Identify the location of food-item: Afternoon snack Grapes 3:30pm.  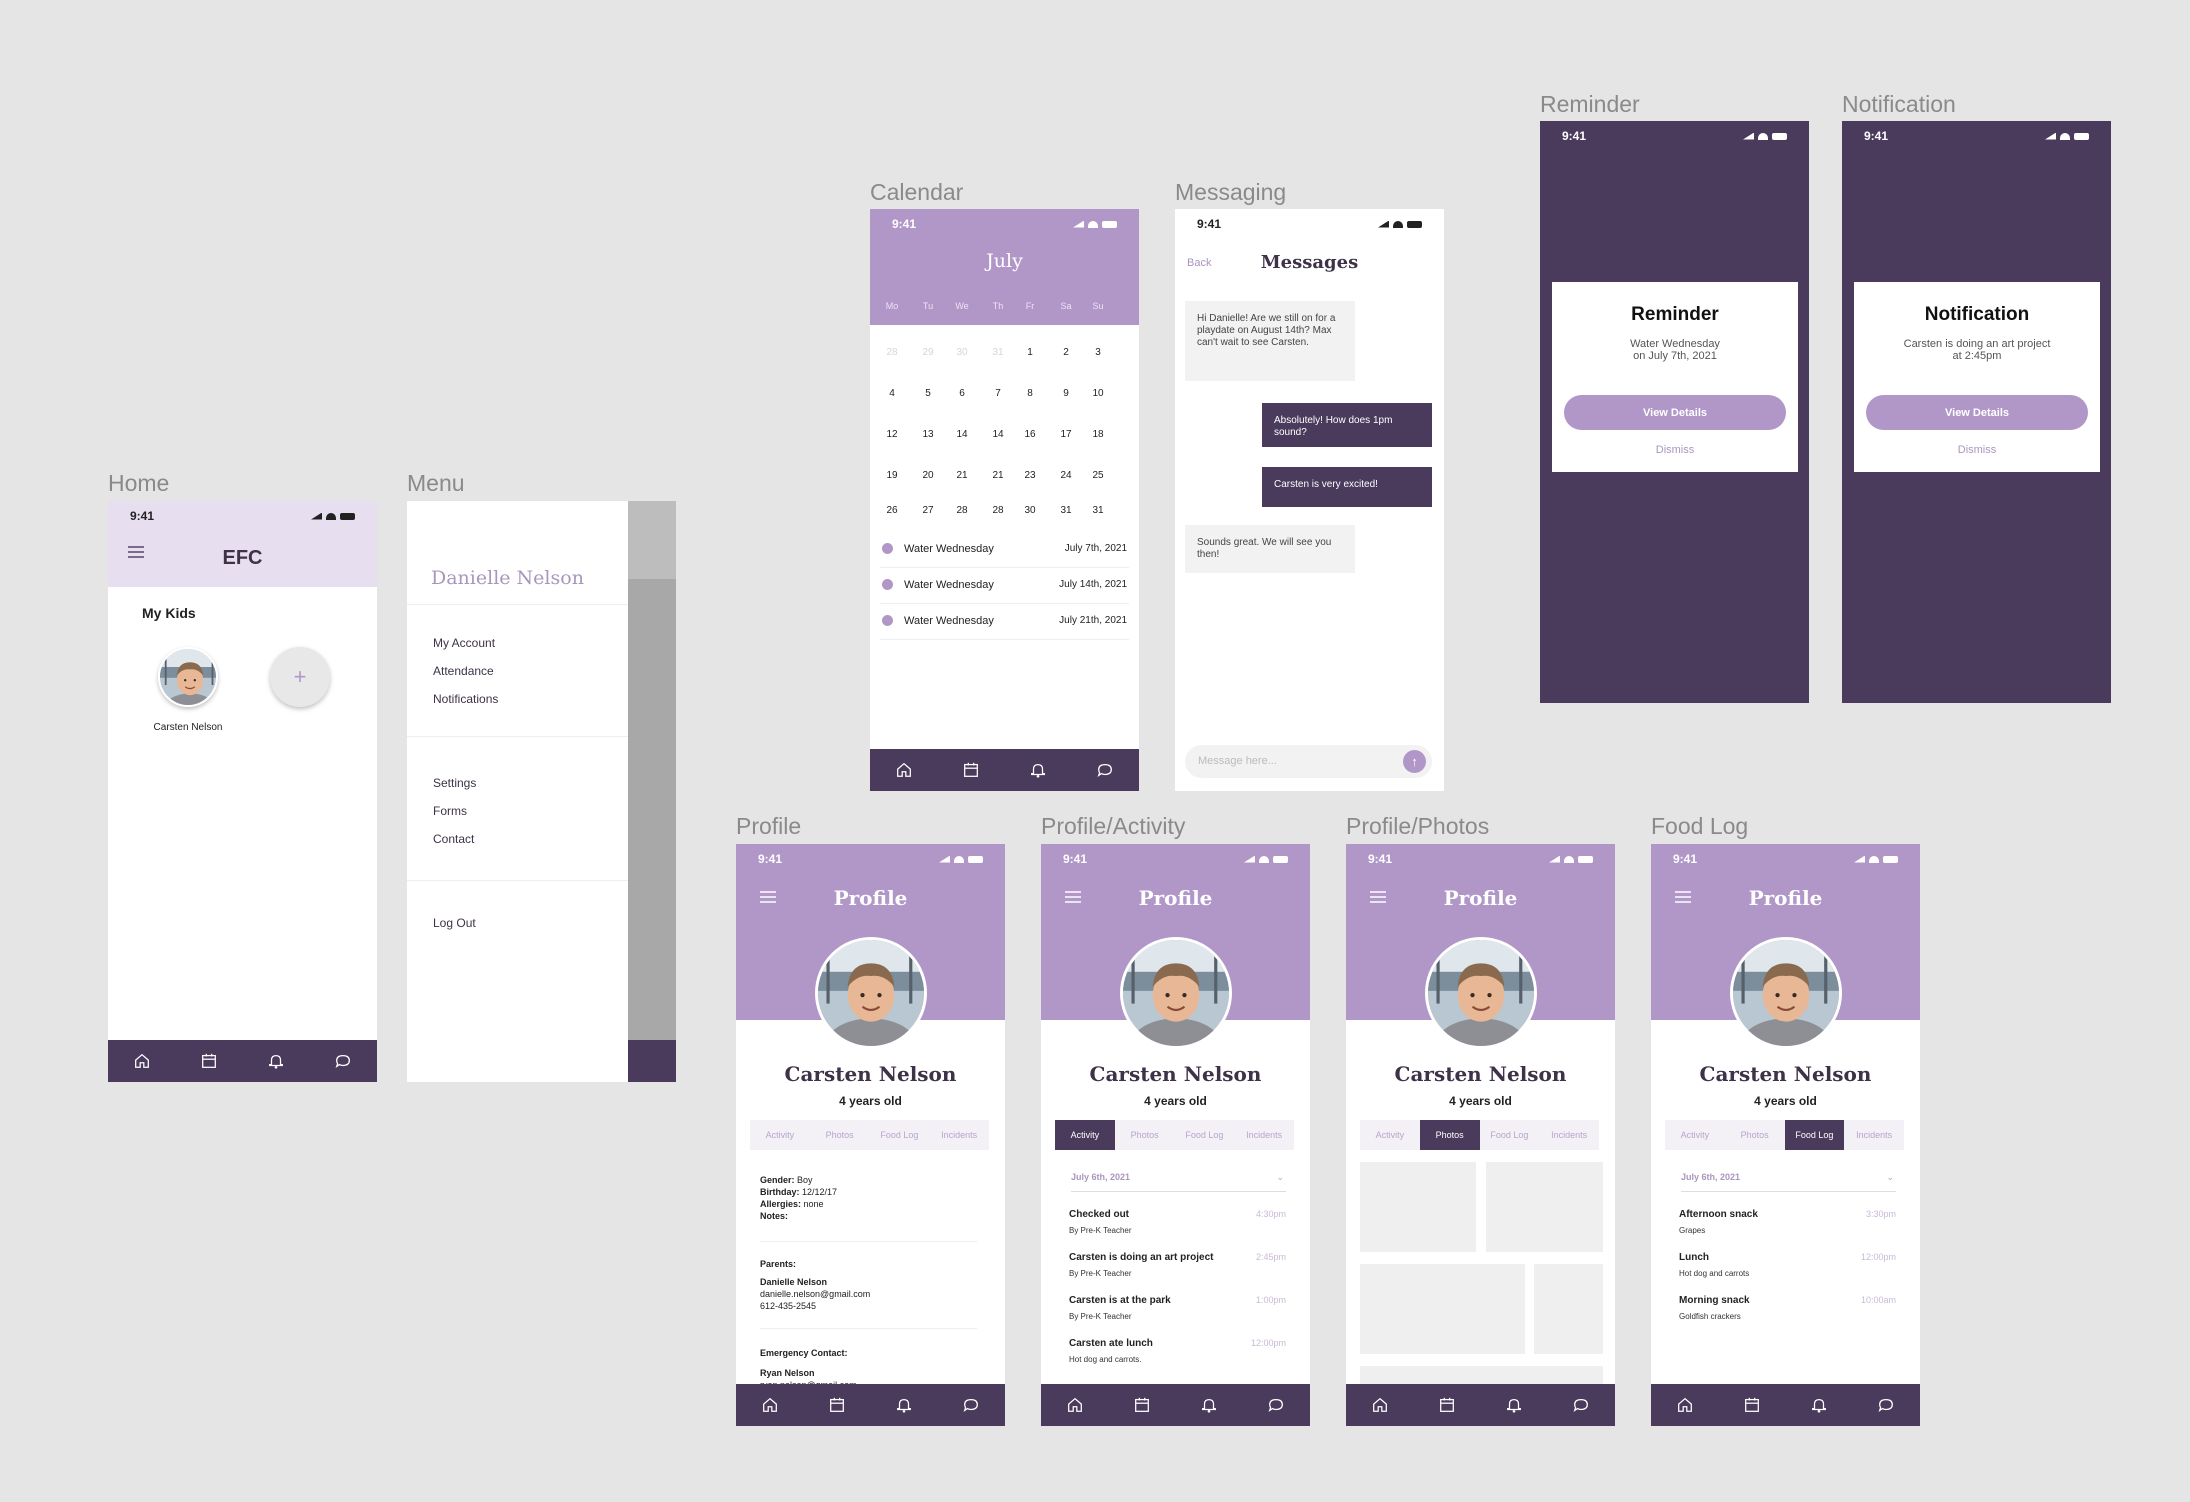
(1787, 1227).